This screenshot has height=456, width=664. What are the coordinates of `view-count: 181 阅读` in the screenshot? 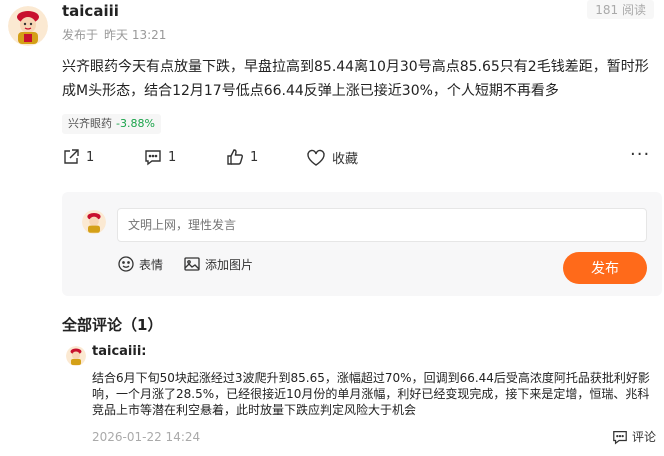 It's located at (620, 9).